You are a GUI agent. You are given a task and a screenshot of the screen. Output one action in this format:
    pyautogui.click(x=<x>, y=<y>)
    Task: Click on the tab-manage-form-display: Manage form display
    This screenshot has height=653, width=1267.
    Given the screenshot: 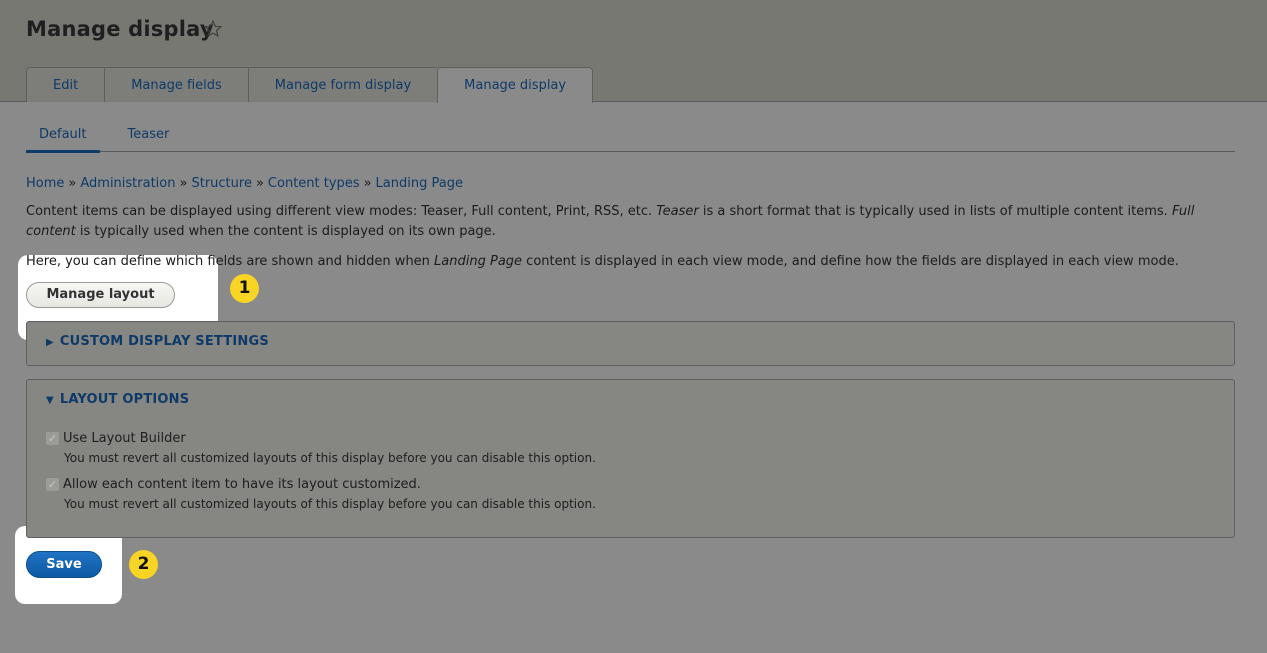 What is the action you would take?
    pyautogui.click(x=342, y=84)
    